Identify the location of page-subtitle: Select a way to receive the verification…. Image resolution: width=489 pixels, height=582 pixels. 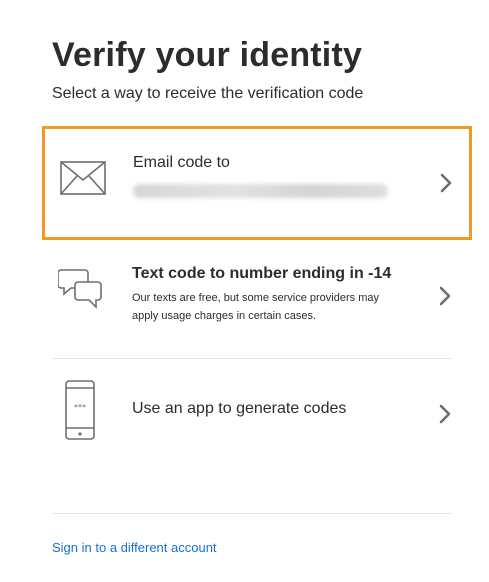
(208, 93).